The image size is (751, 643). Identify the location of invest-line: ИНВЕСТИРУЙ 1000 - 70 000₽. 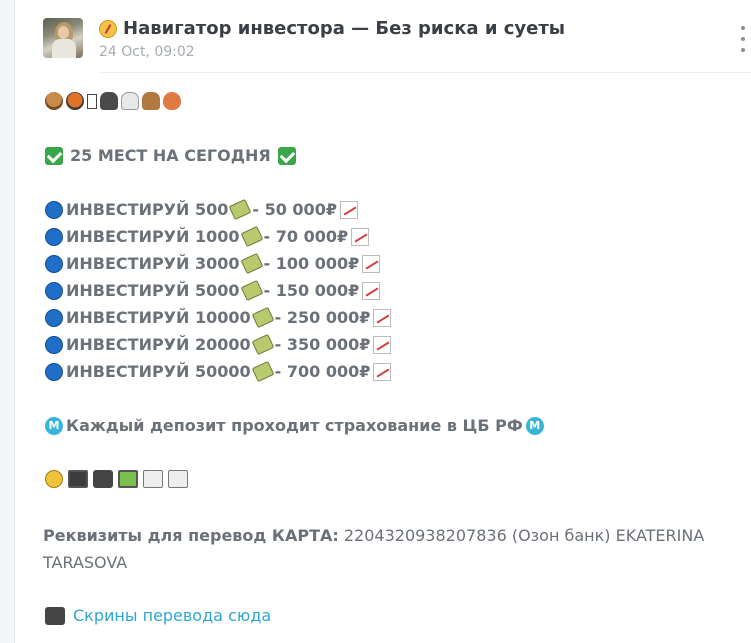
(207, 236).